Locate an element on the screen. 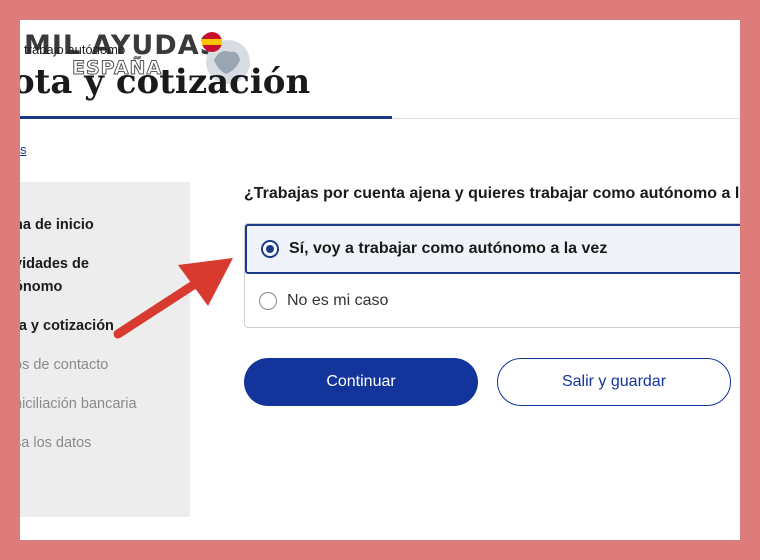  sidebar-item-actividades: vidades de ónomo is located at coordinates (104, 276).